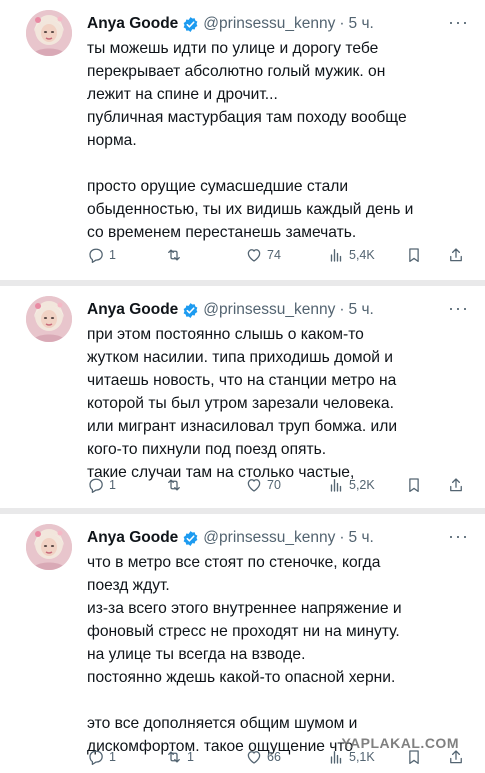 The image size is (485, 773). Describe the element at coordinates (233, 48) in the screenshot. I see `tweet-text-line: ты можешь идти по улице и дорогу тебе` at that location.